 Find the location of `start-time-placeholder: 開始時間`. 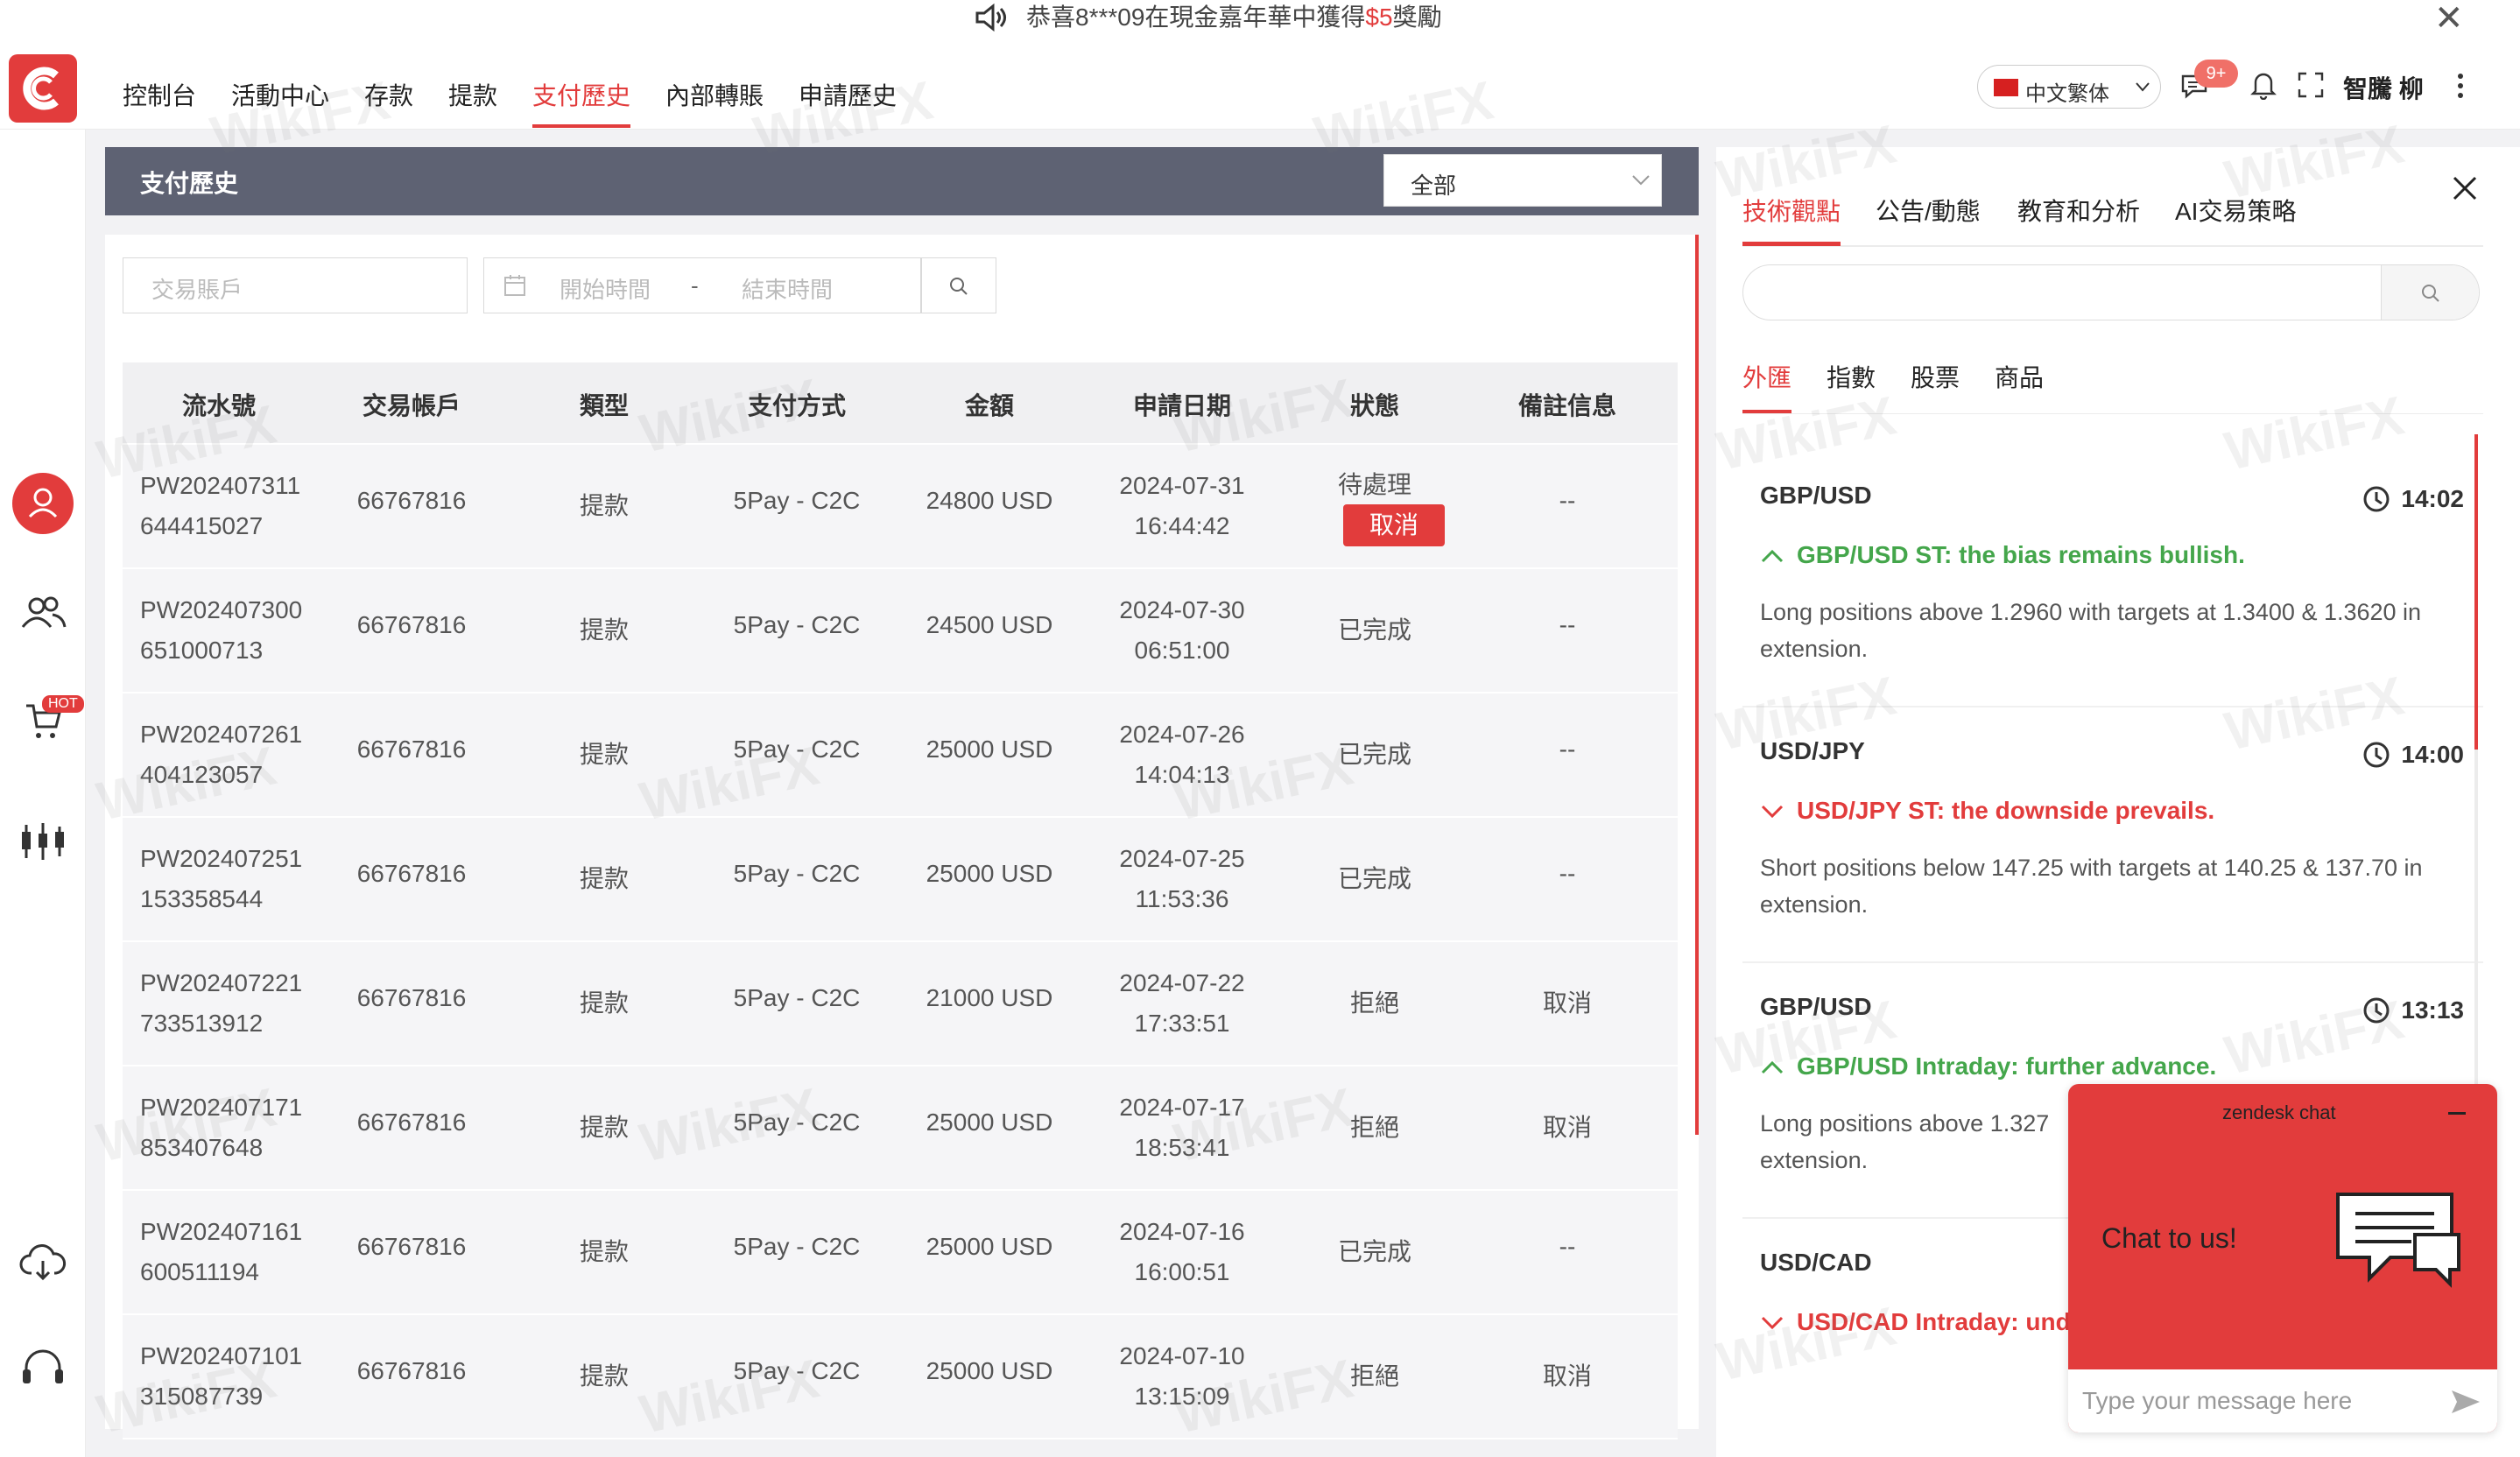

start-time-placeholder: 開始時間 is located at coordinates (605, 289).